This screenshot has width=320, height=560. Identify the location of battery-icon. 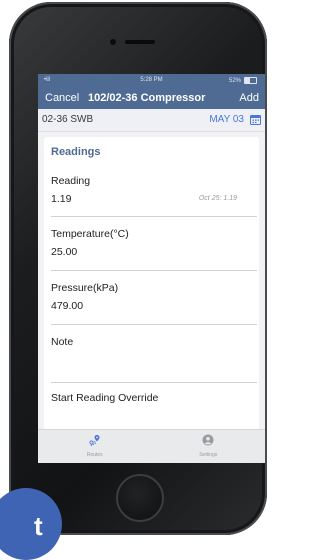
(250, 80).